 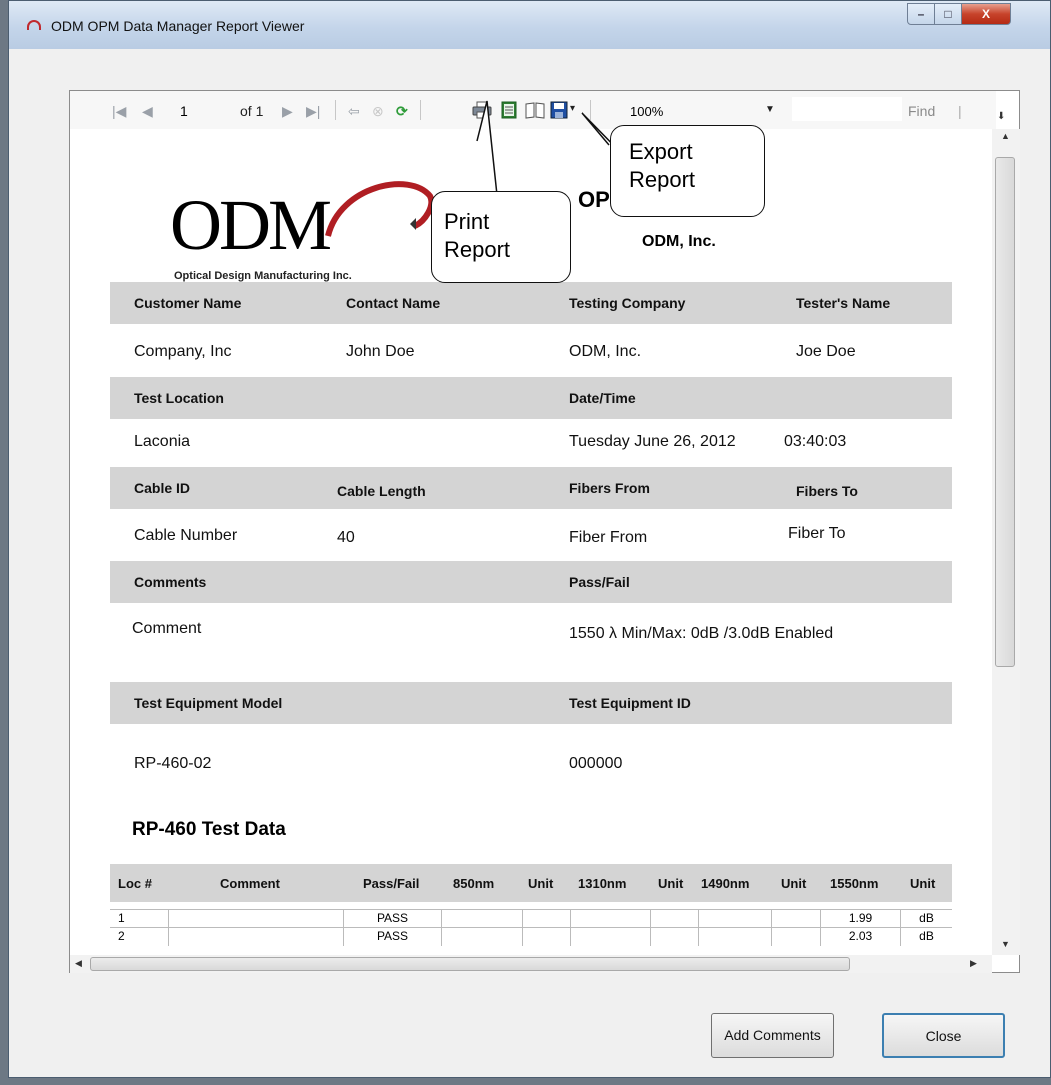 What do you see at coordinates (671, 883) in the screenshot?
I see `col-unit-1310: Unit` at bounding box center [671, 883].